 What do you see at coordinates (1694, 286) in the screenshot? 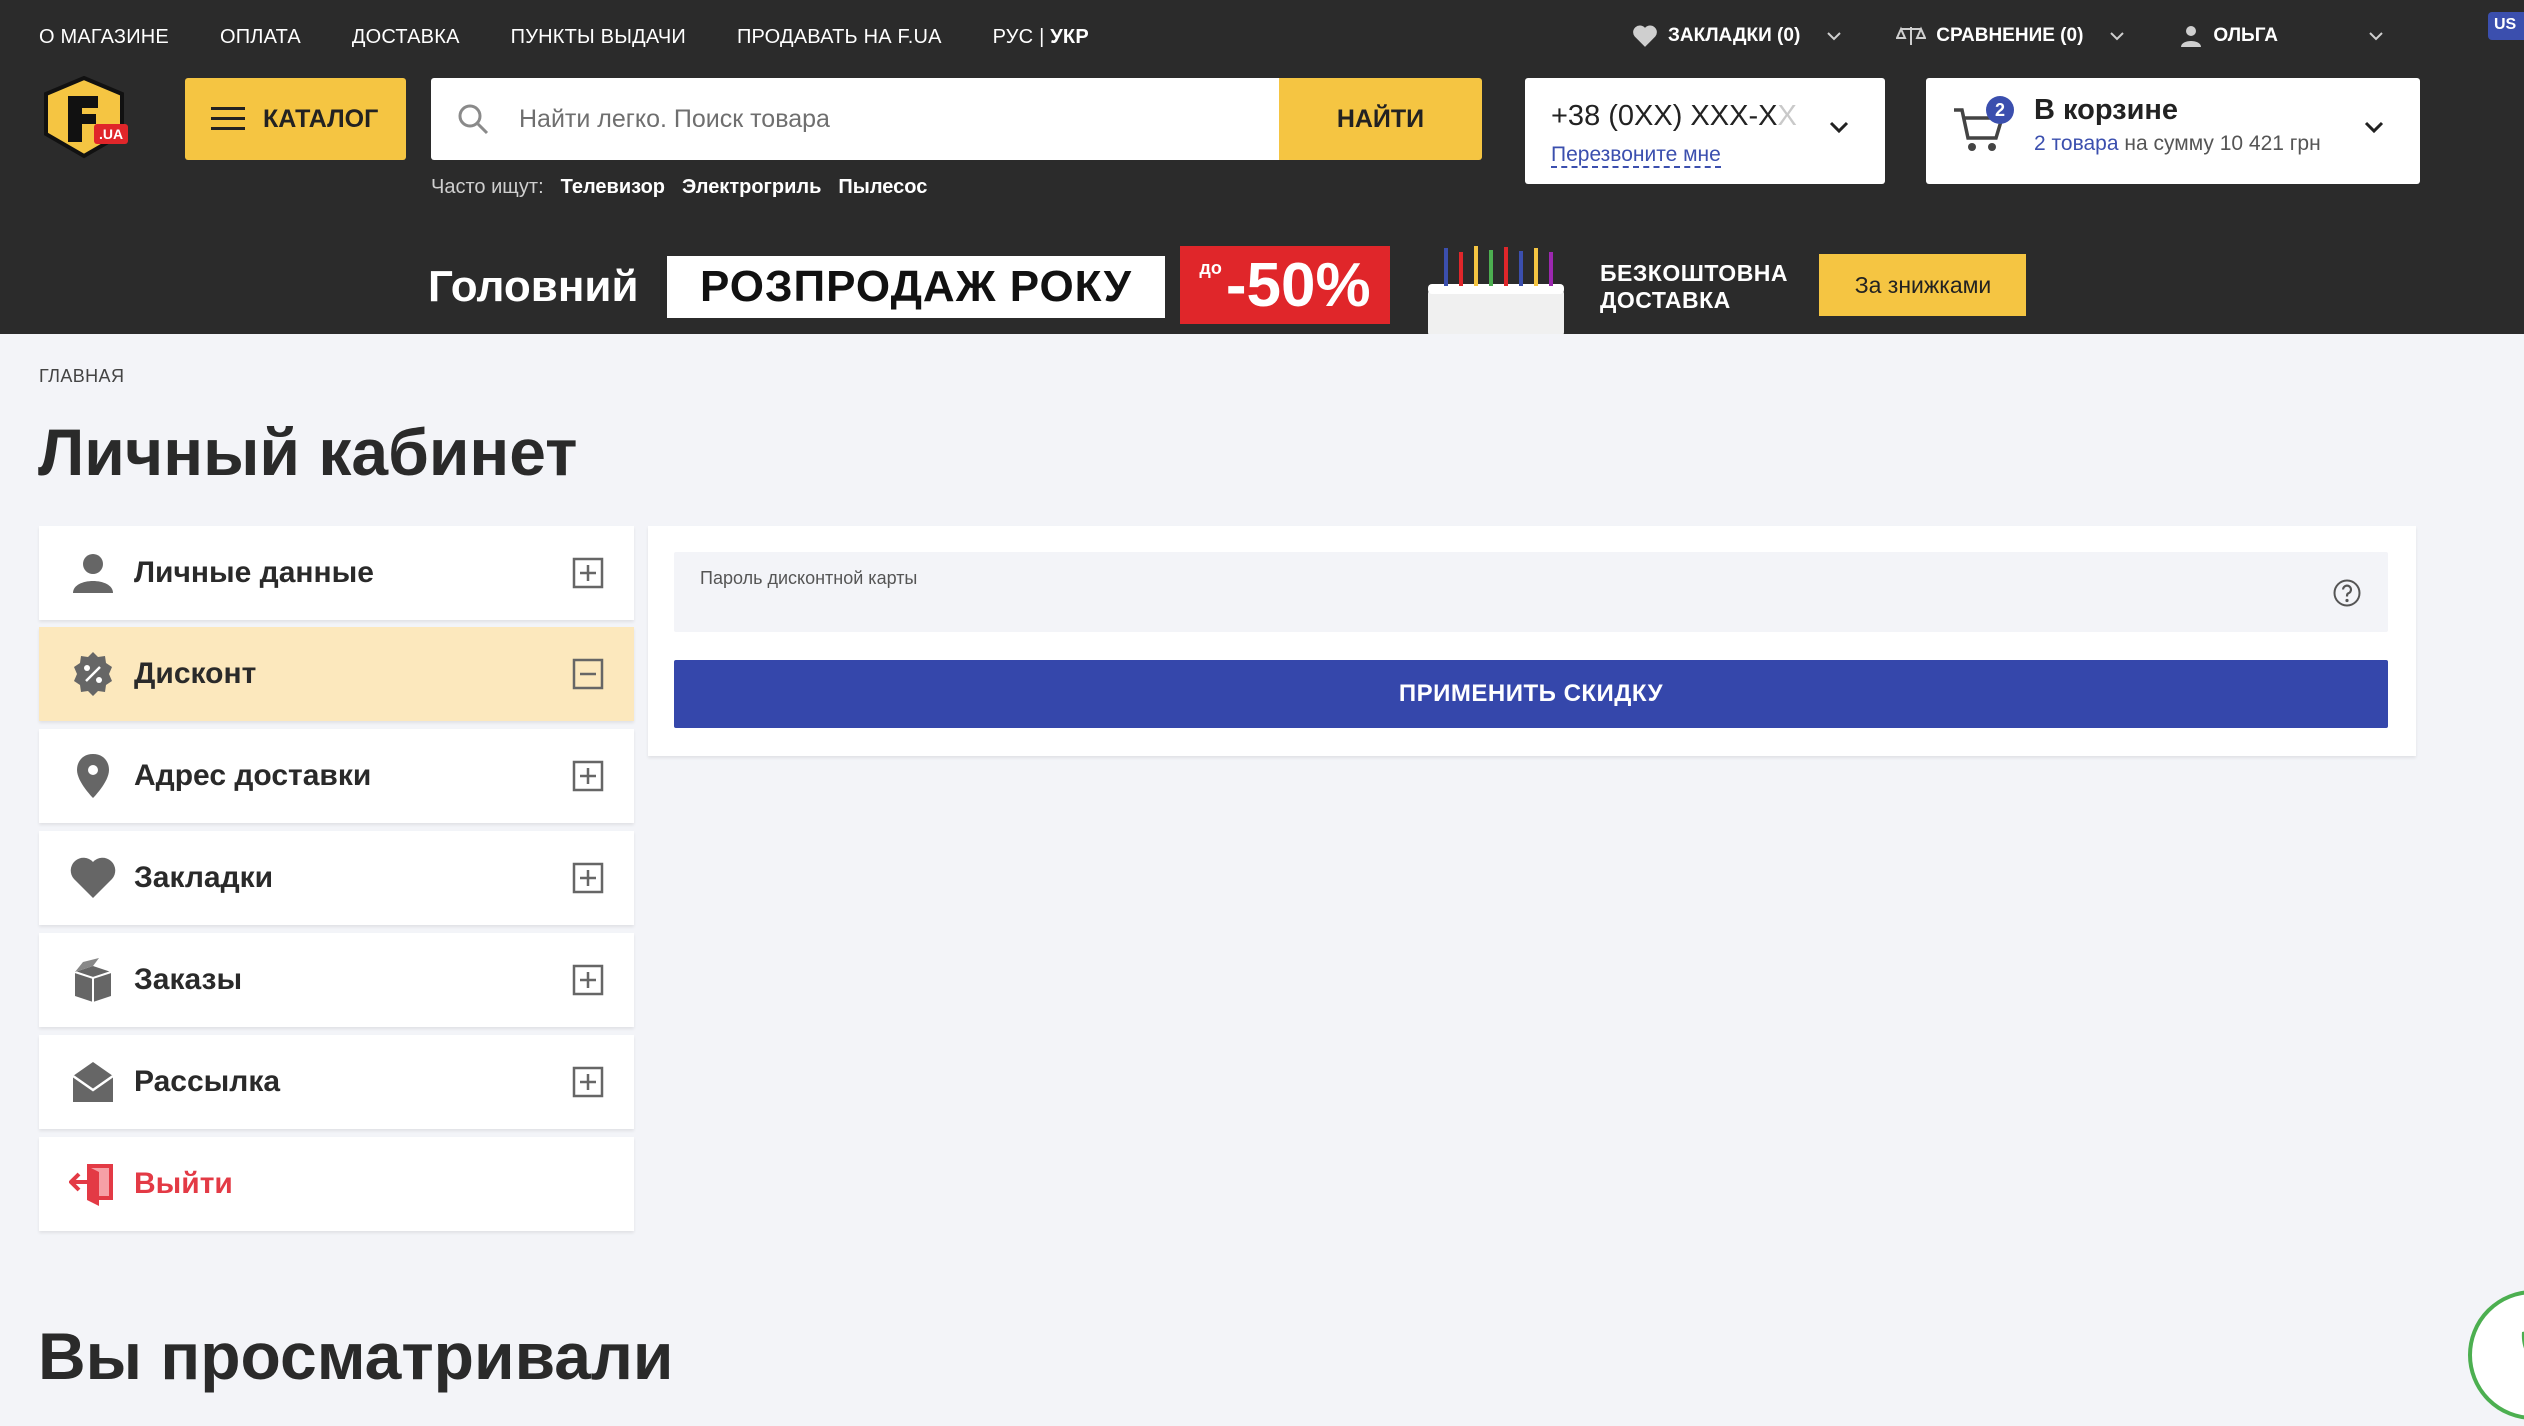
I see `banner-free-delivery: БЕЗКОШТОВНА ДОСТАВКА` at bounding box center [1694, 286].